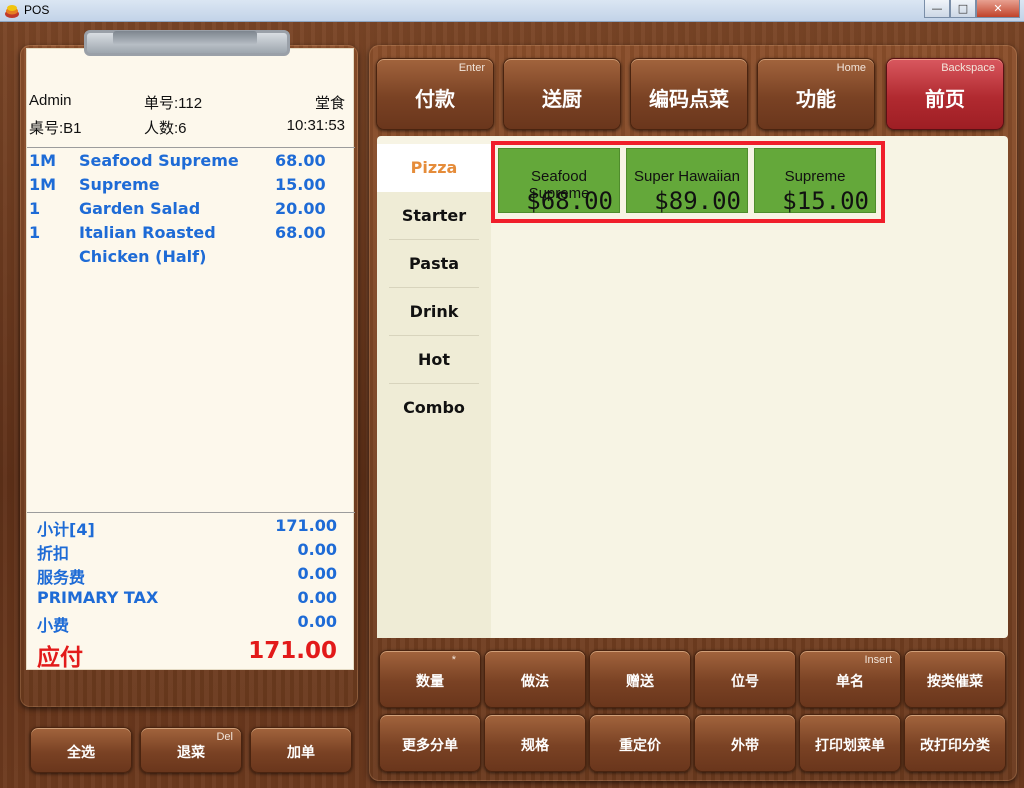  I want to click on app-logo-icon, so click(12, 11).